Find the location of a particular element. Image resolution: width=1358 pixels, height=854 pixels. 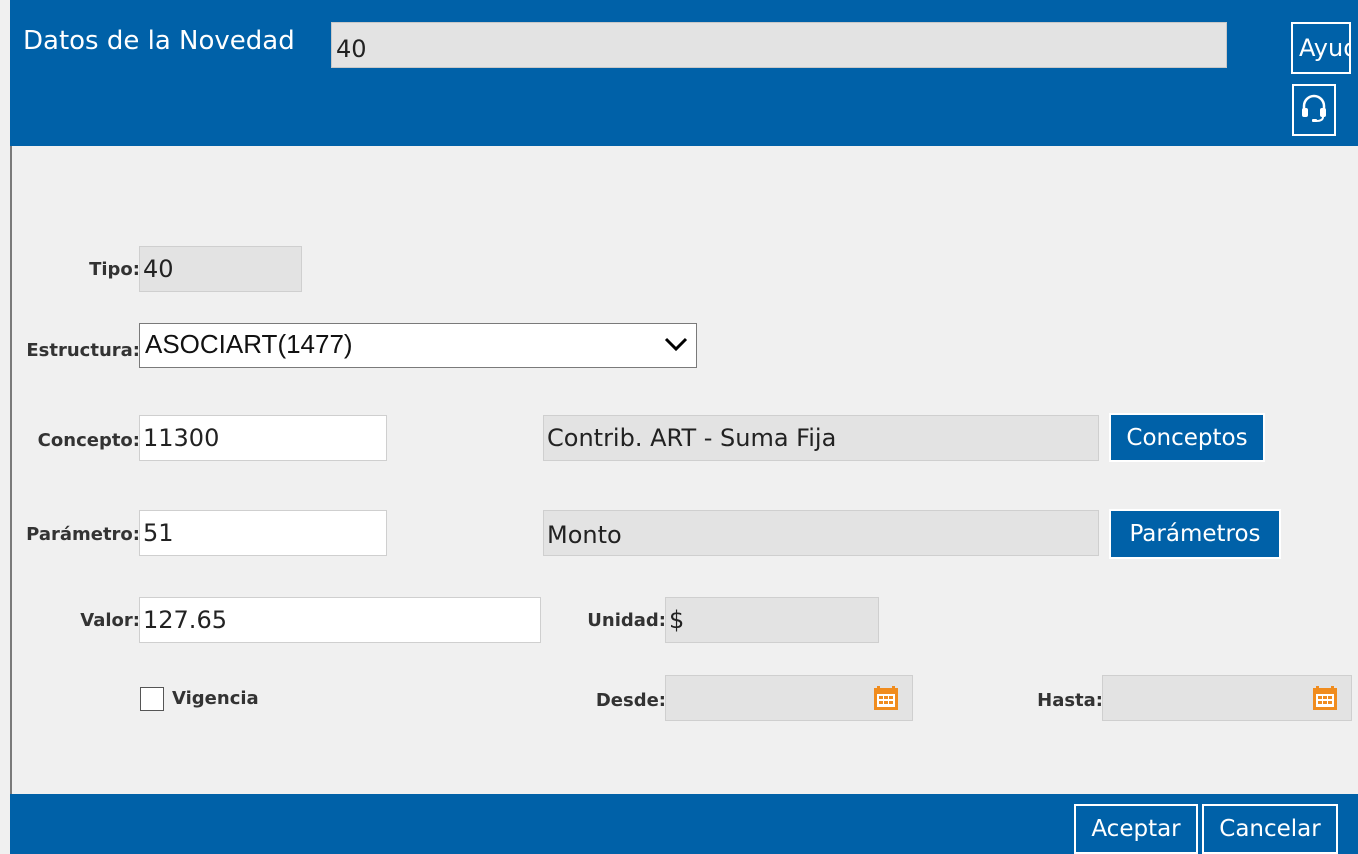

estructura-label: Estructura: is located at coordinates (83, 350).